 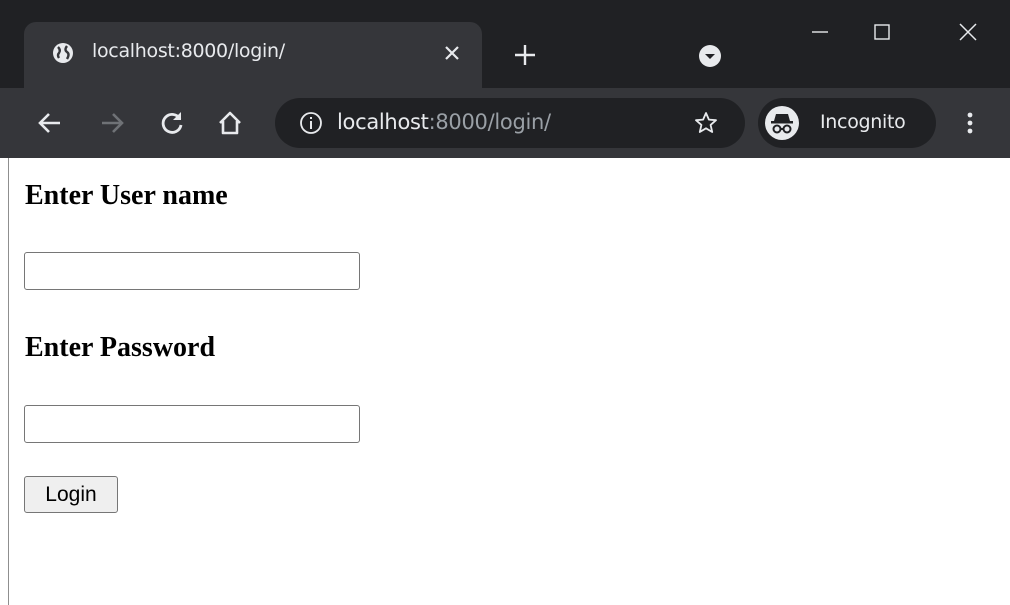 What do you see at coordinates (172, 123) in the screenshot?
I see `reload-icon` at bounding box center [172, 123].